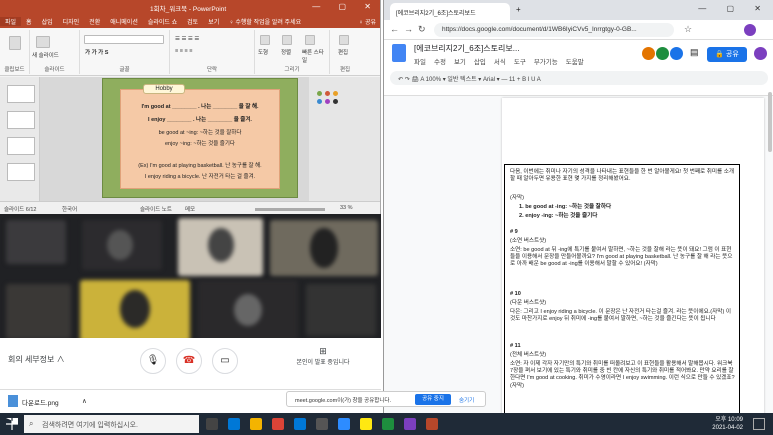  What do you see at coordinates (422, 29) in the screenshot?
I see `reload-icon: ↻` at bounding box center [422, 29].